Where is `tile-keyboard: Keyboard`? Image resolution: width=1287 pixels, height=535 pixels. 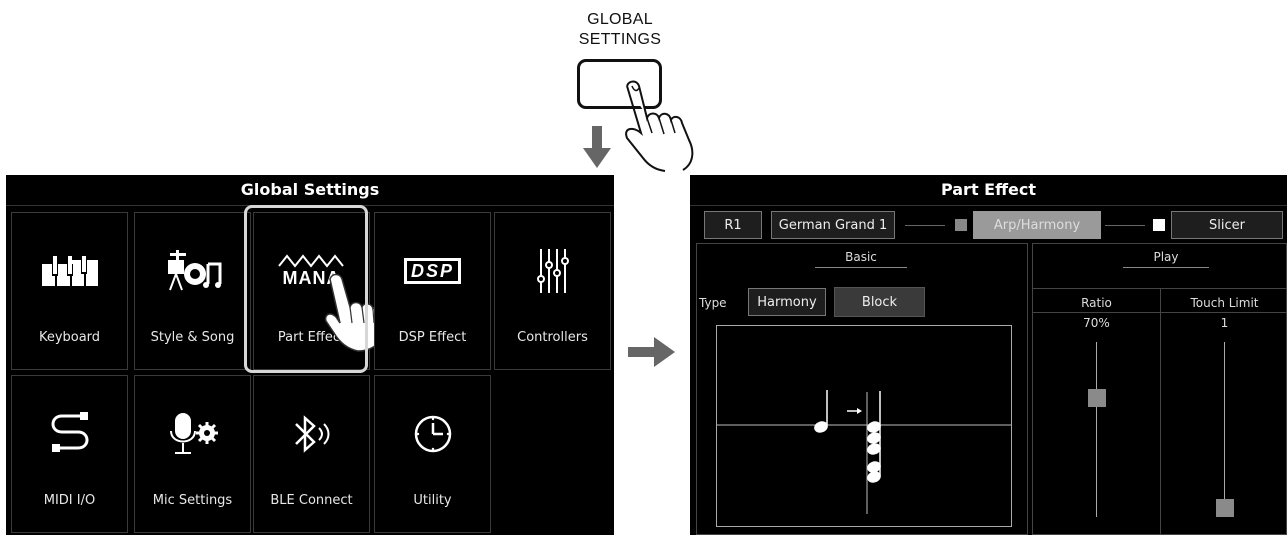
tile-keyboard: Keyboard is located at coordinates (69, 291).